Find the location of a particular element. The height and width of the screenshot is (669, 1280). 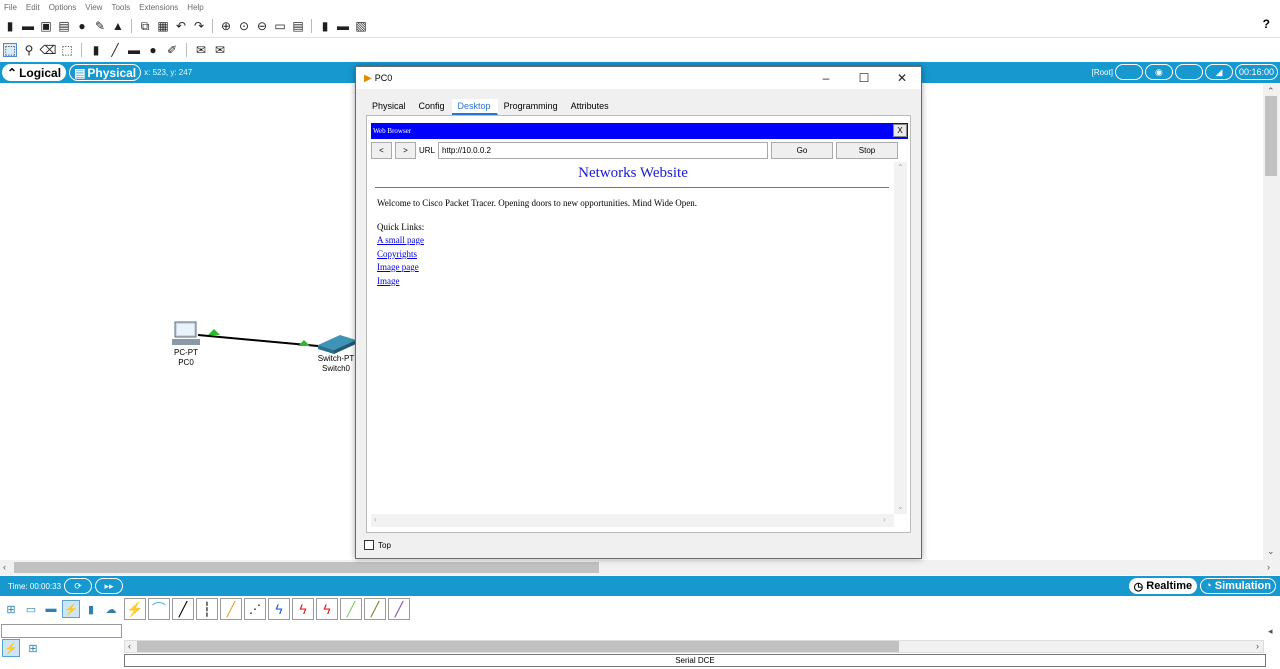

horizontal-scroll-thumb is located at coordinates (306, 567).